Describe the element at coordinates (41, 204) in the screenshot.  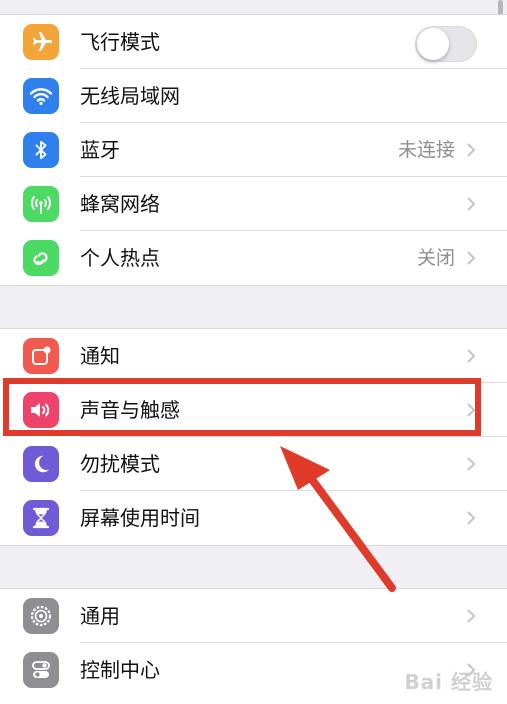
I see `cellular-icon` at that location.